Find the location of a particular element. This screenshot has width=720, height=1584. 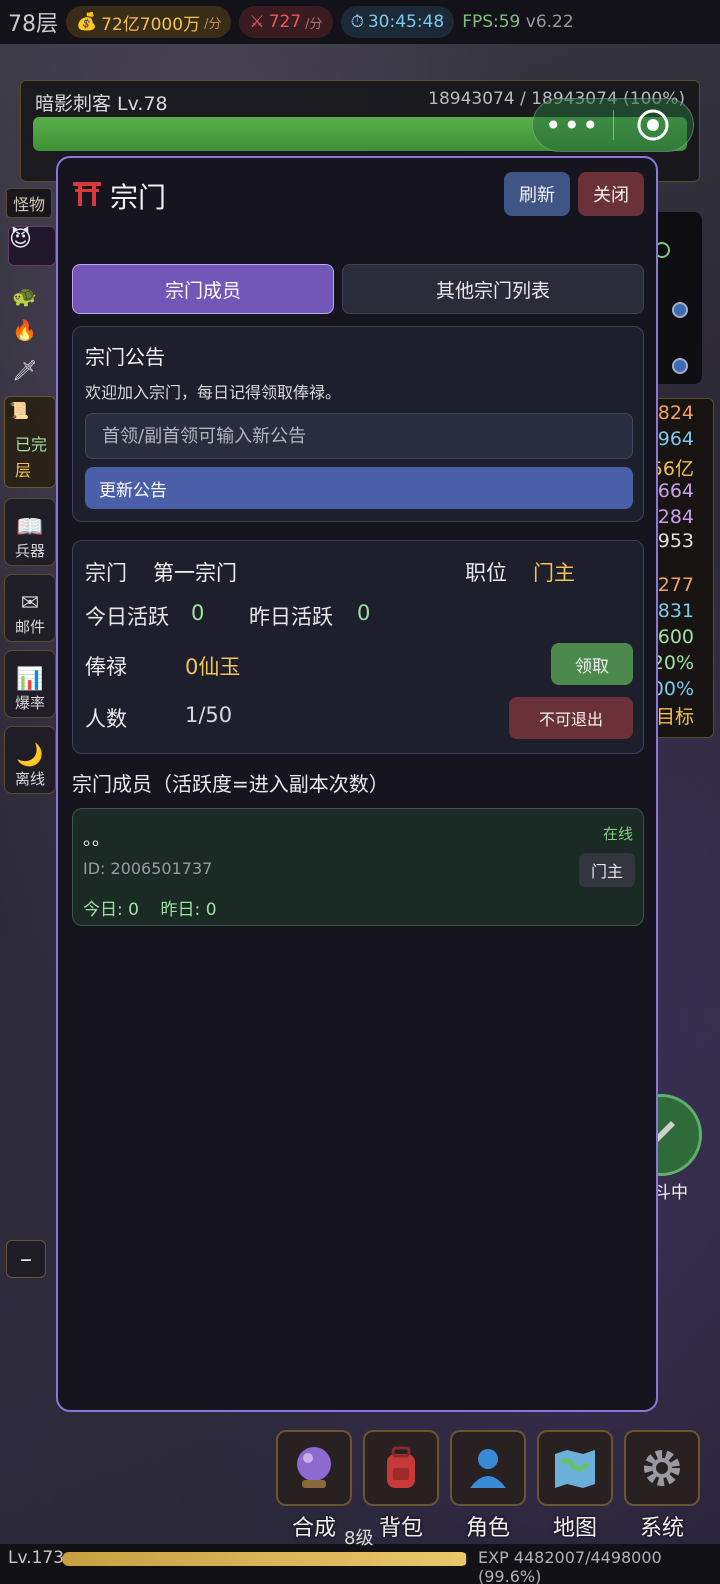

yesterday-active-value: 0 is located at coordinates (364, 613).